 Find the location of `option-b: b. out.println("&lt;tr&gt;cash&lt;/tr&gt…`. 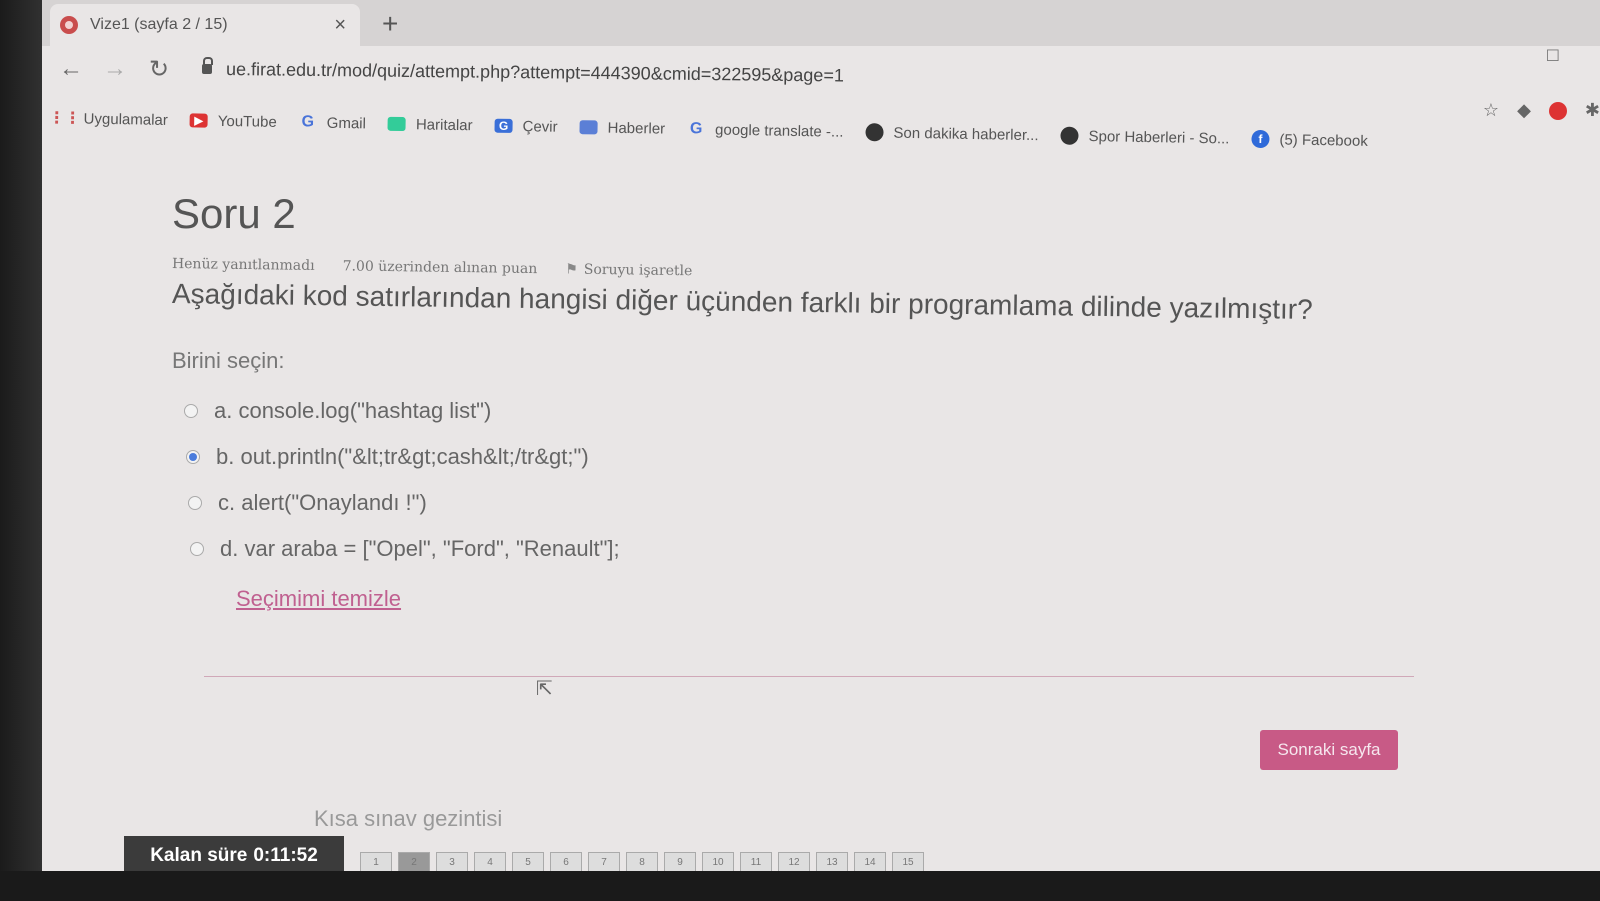

option-b: b. out.println("&lt;tr&gt;cash&lt;/tr&gt… is located at coordinates (823, 457).